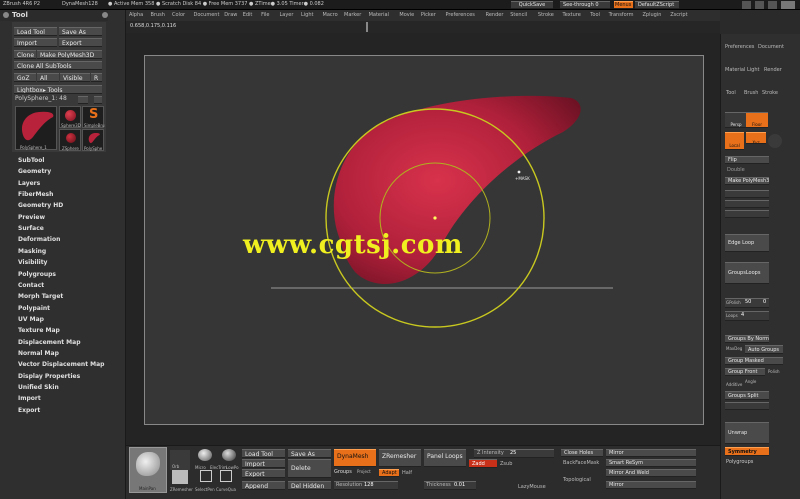 The image size is (800, 499). I want to click on project-toggle: Project, so click(364, 471).